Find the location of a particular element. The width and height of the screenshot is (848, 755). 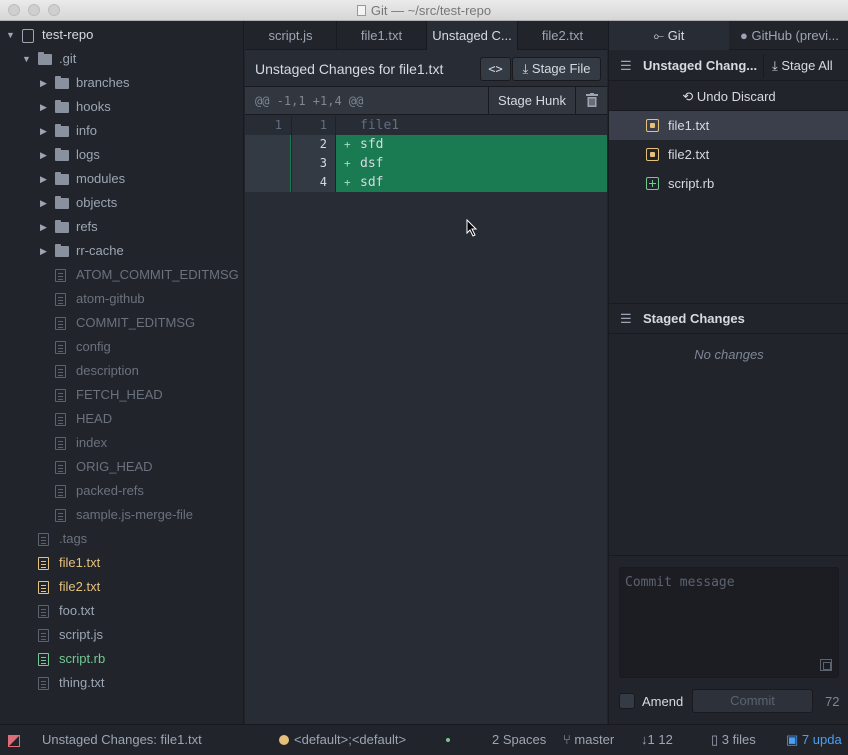

package-icon: ▣ is located at coordinates (794, 739).